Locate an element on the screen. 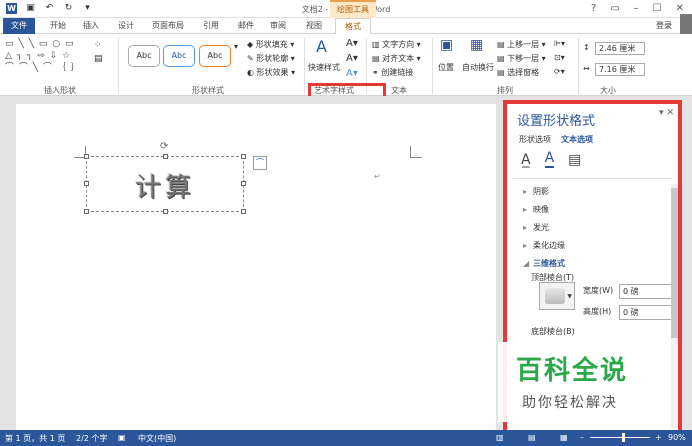  web-layout-icon: ▦ is located at coordinates (564, 437).